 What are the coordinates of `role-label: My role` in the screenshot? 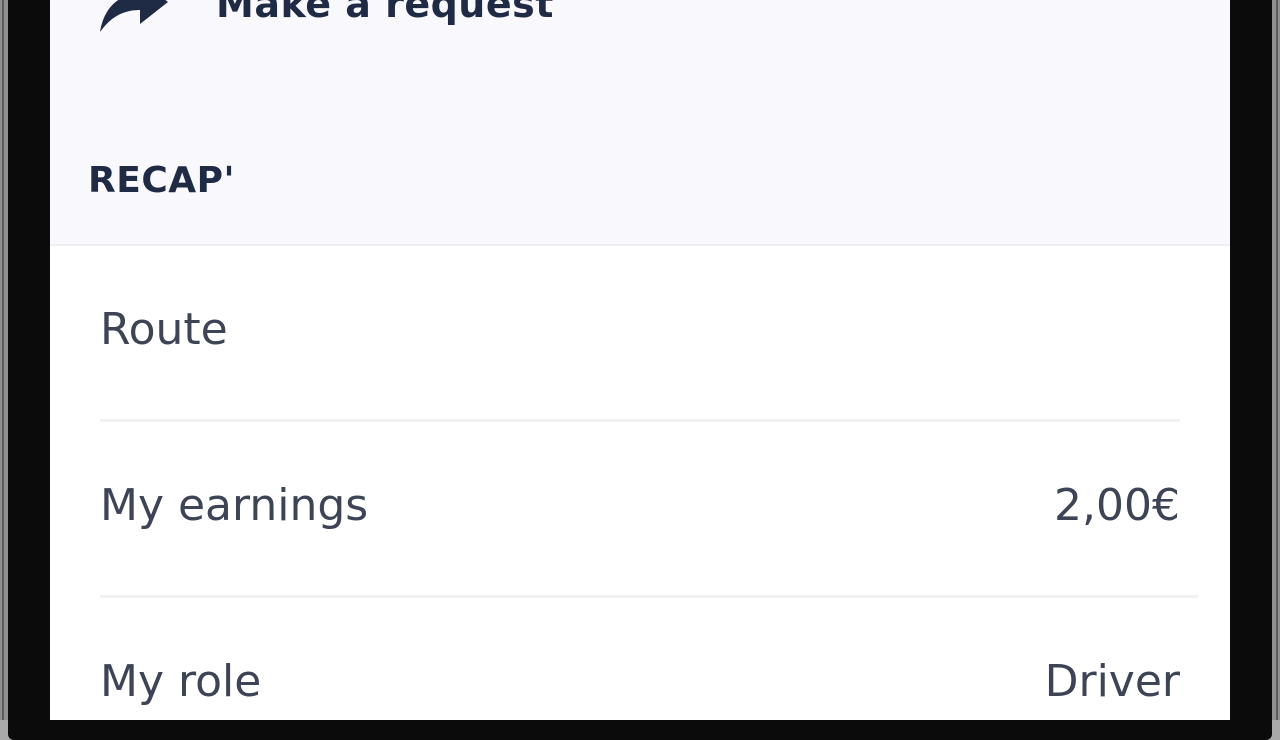 It's located at (181, 681).